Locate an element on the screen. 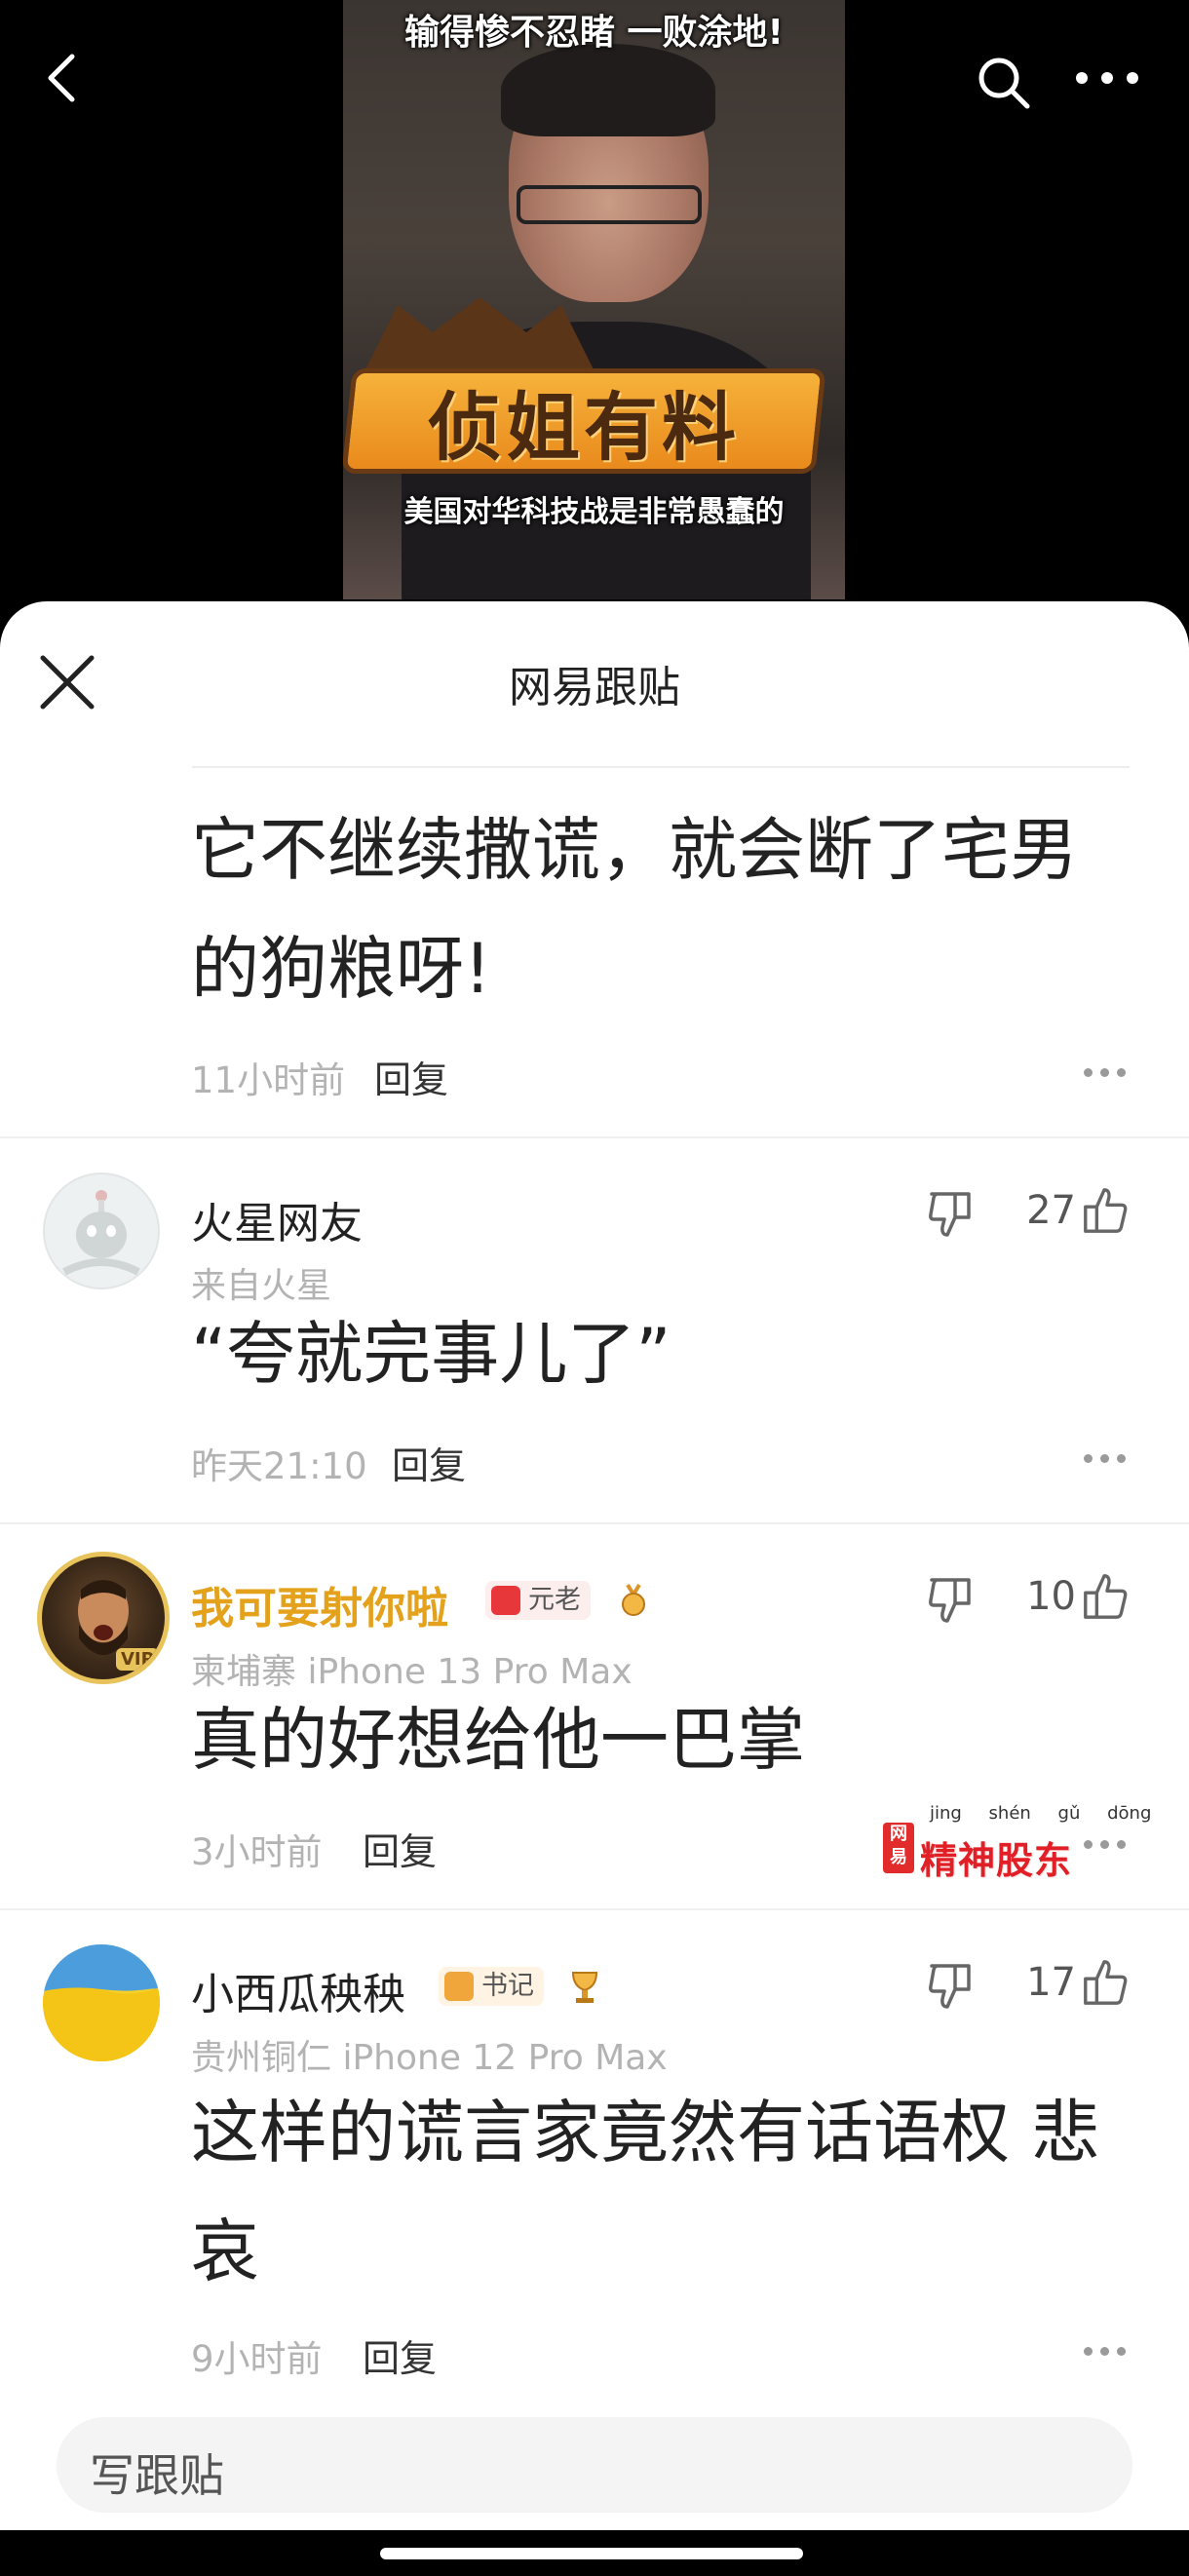  channel-logo: 侦姐有料 is located at coordinates (584, 421).